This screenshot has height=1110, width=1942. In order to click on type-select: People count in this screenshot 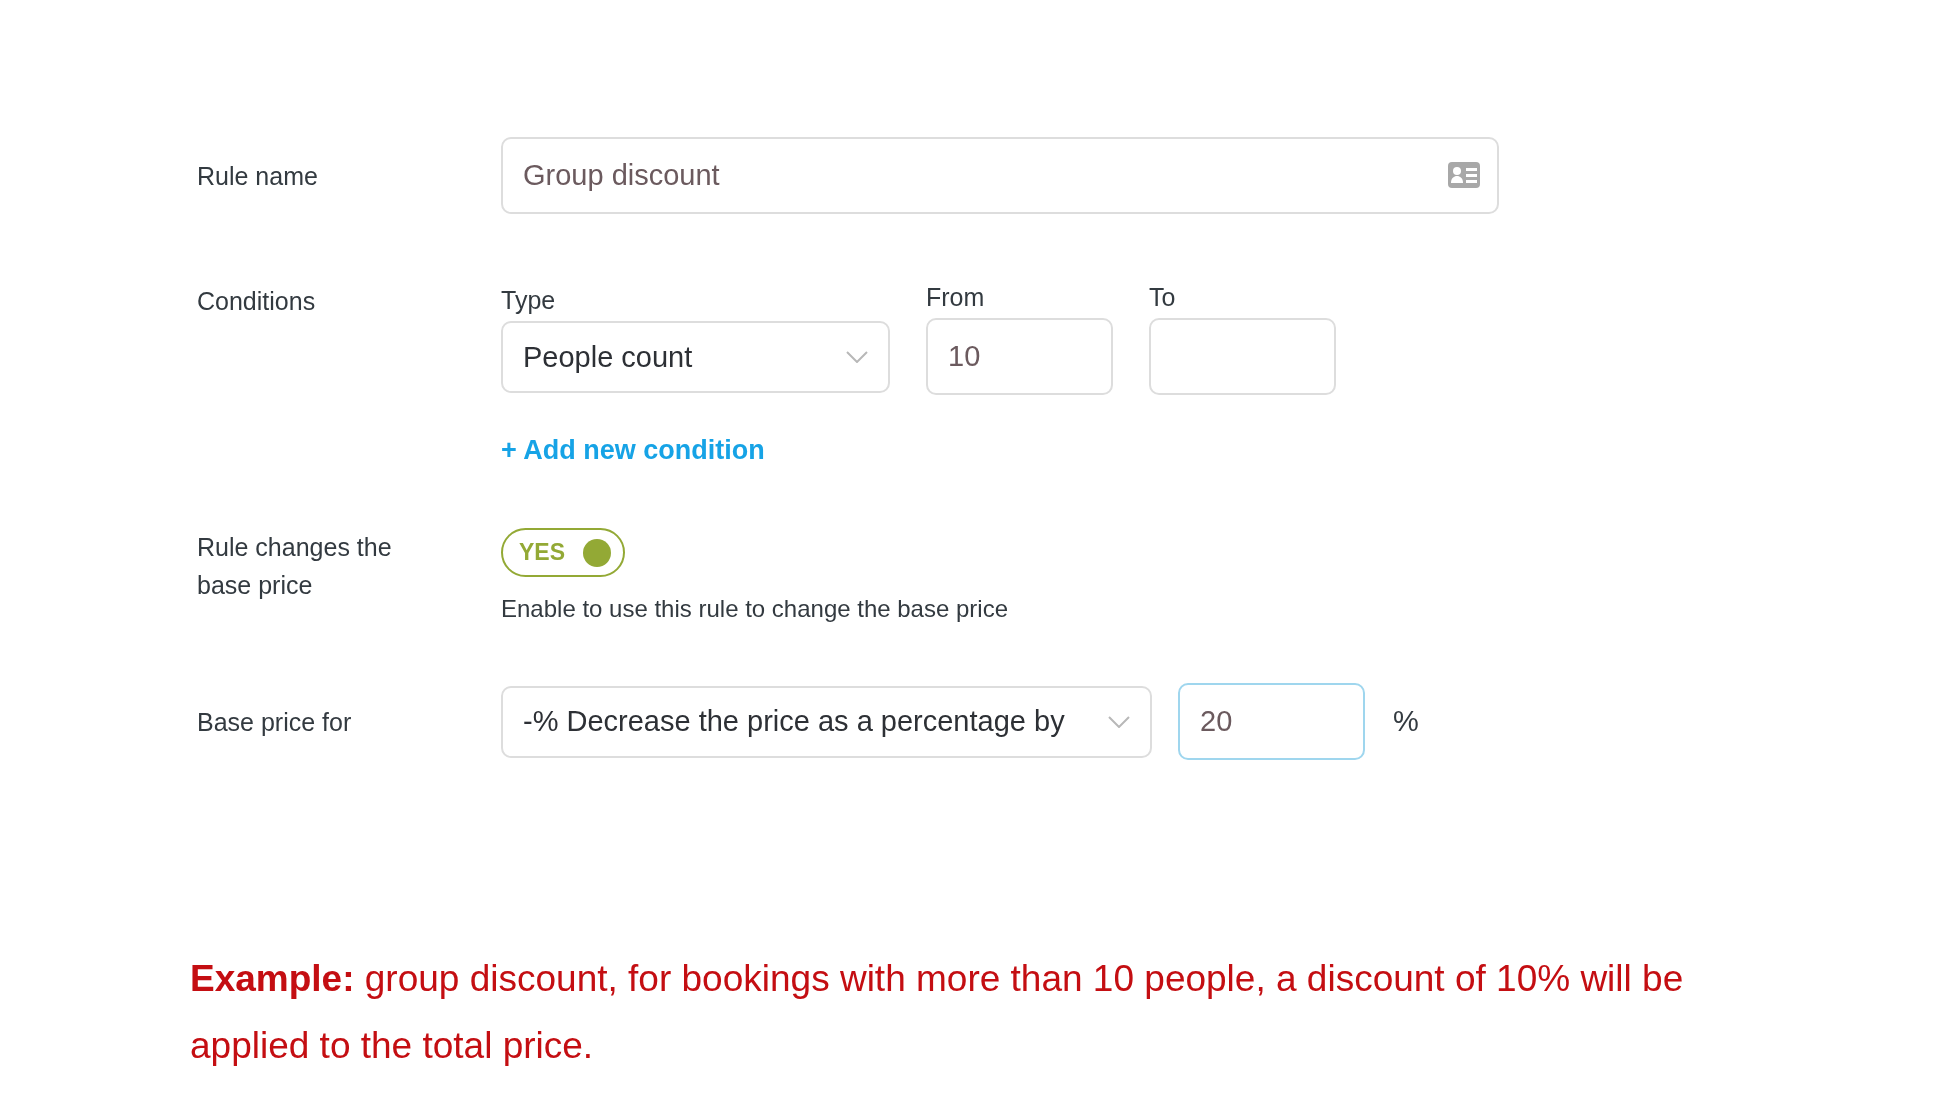, I will do `click(695, 357)`.